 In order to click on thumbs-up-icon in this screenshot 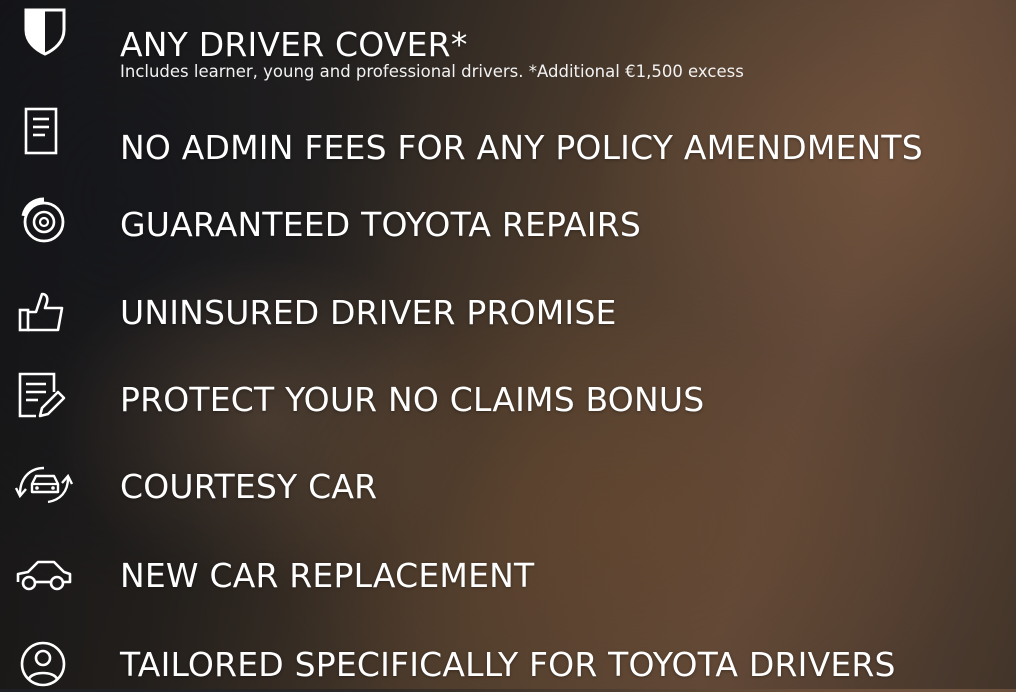, I will do `click(43, 312)`.